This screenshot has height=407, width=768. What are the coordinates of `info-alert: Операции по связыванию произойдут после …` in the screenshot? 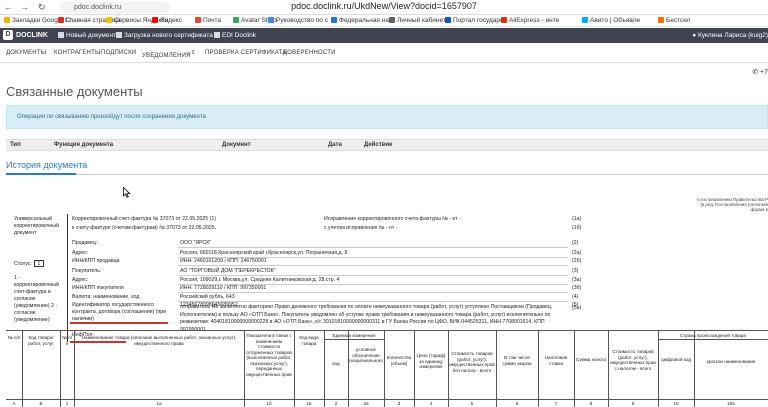 It's located at (387, 117).